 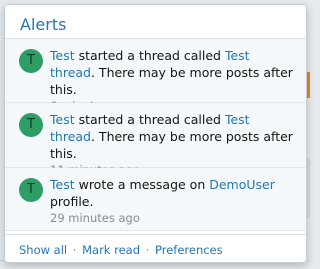 I want to click on mark-read-link: Mark read, so click(x=111, y=250).